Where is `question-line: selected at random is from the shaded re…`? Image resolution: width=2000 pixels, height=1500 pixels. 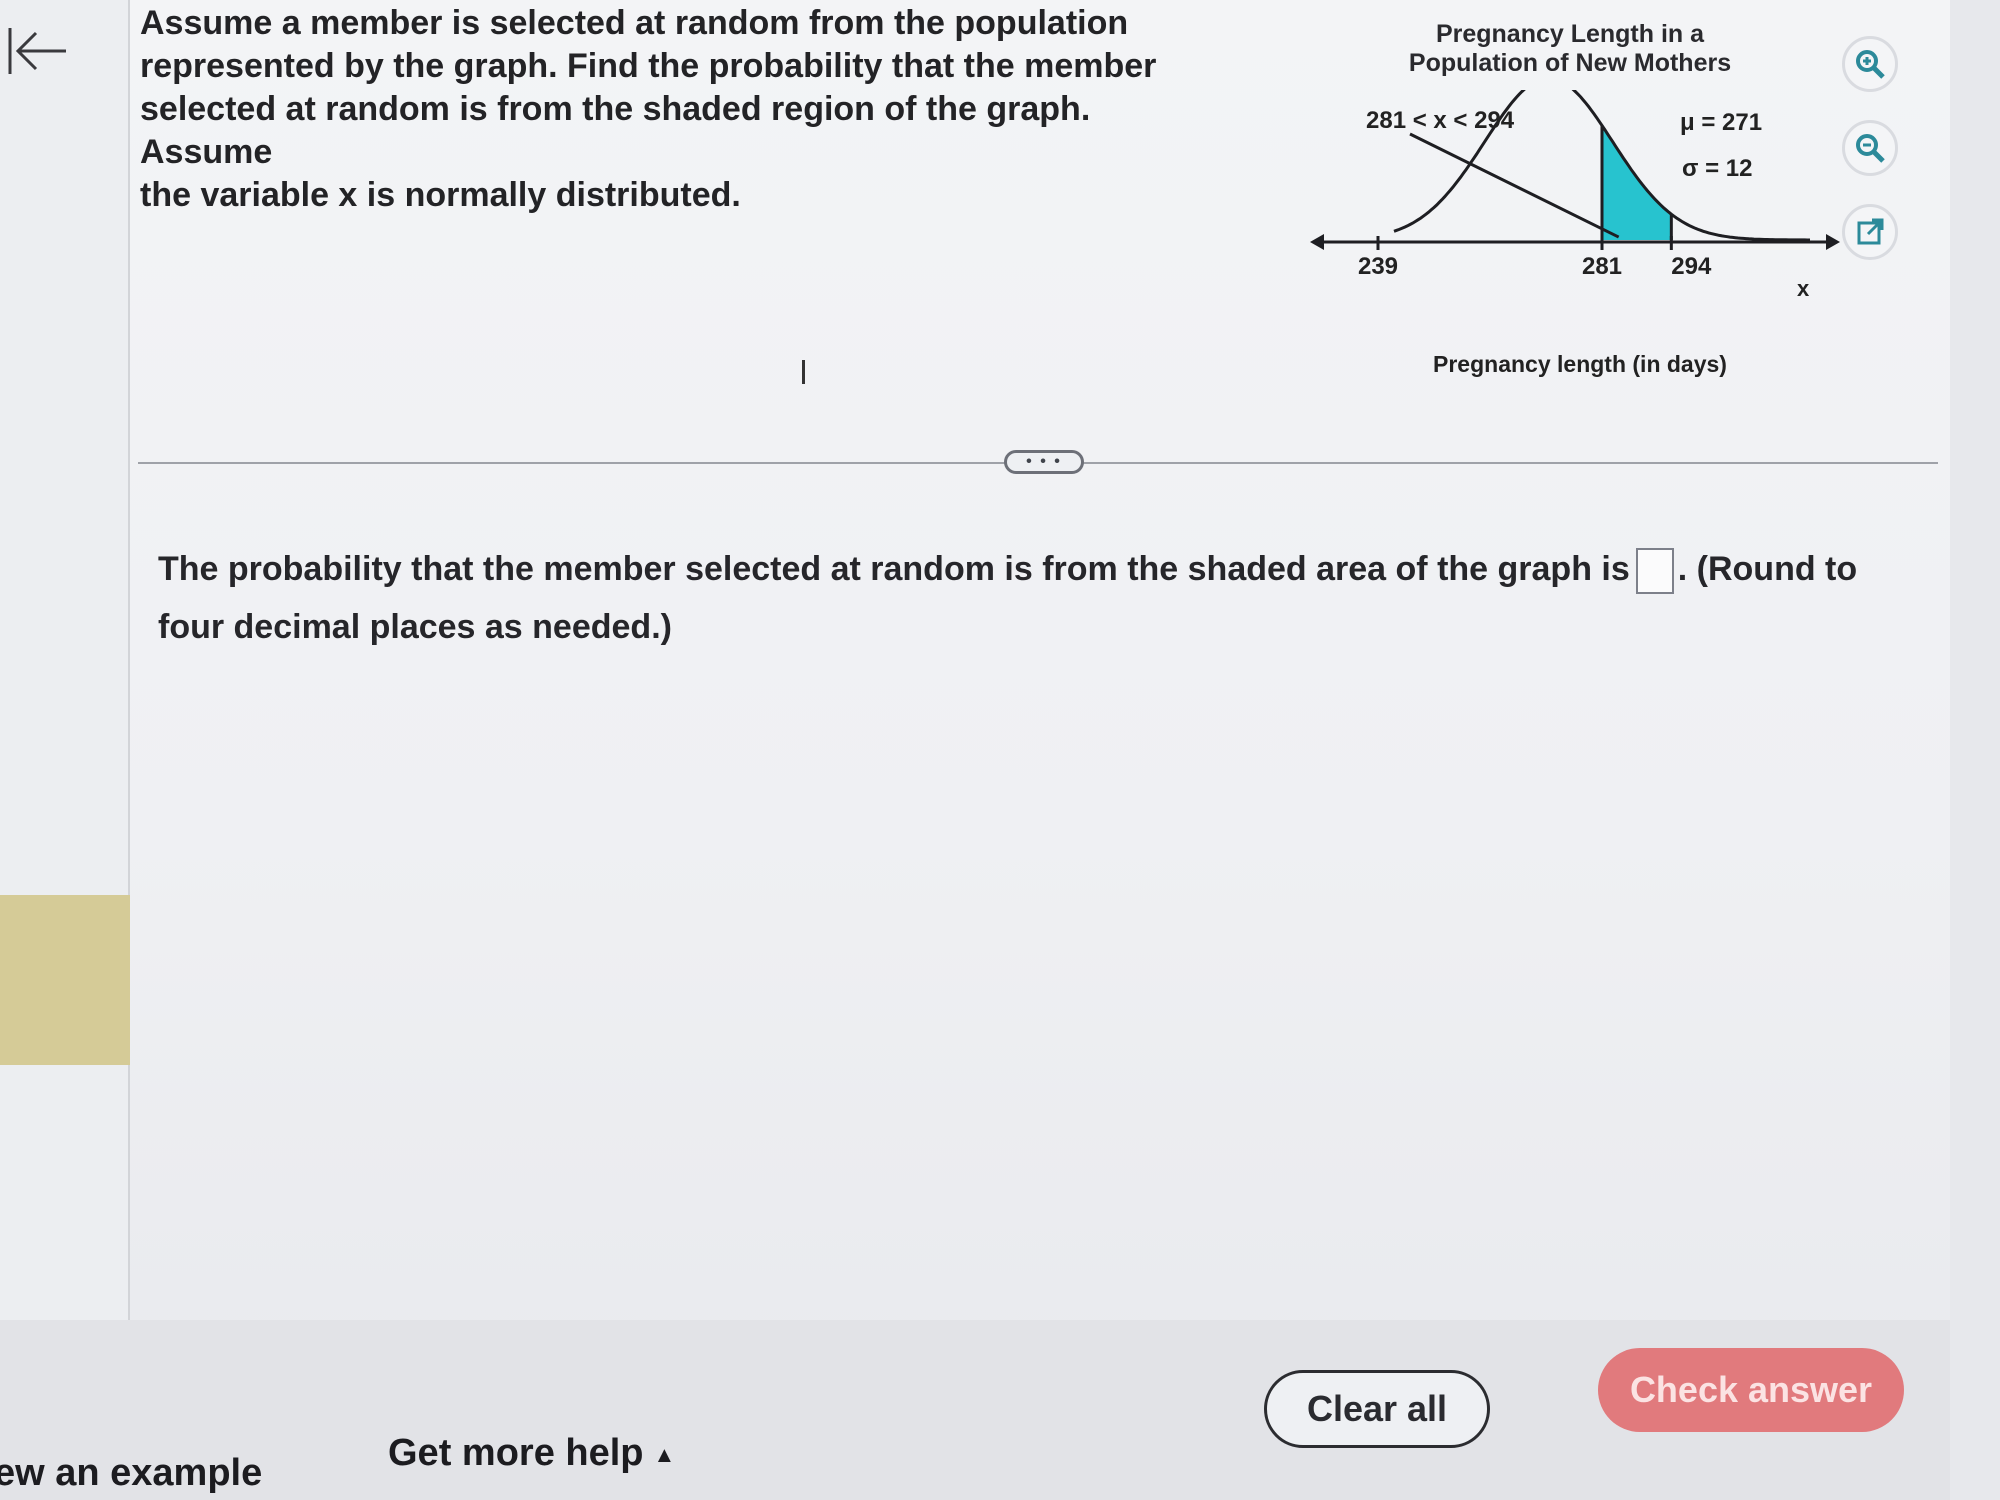
question-line: selected at random is from the shaded re… is located at coordinates (615, 130).